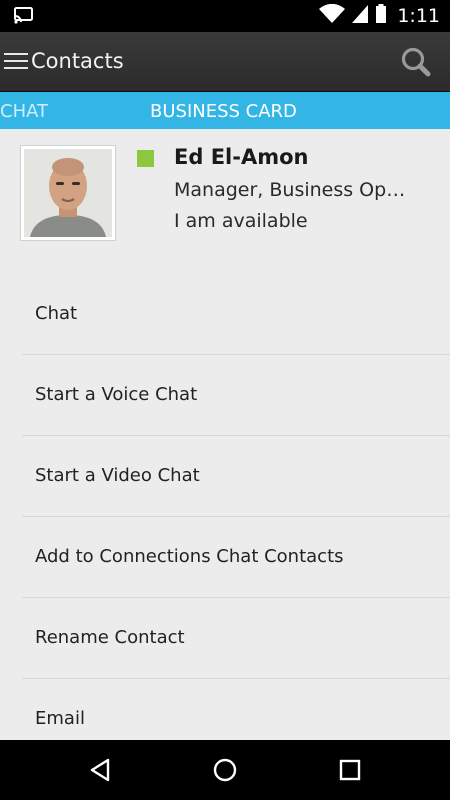 This screenshot has height=800, width=450. I want to click on action-rename-contact: Rename Contact, so click(236, 638).